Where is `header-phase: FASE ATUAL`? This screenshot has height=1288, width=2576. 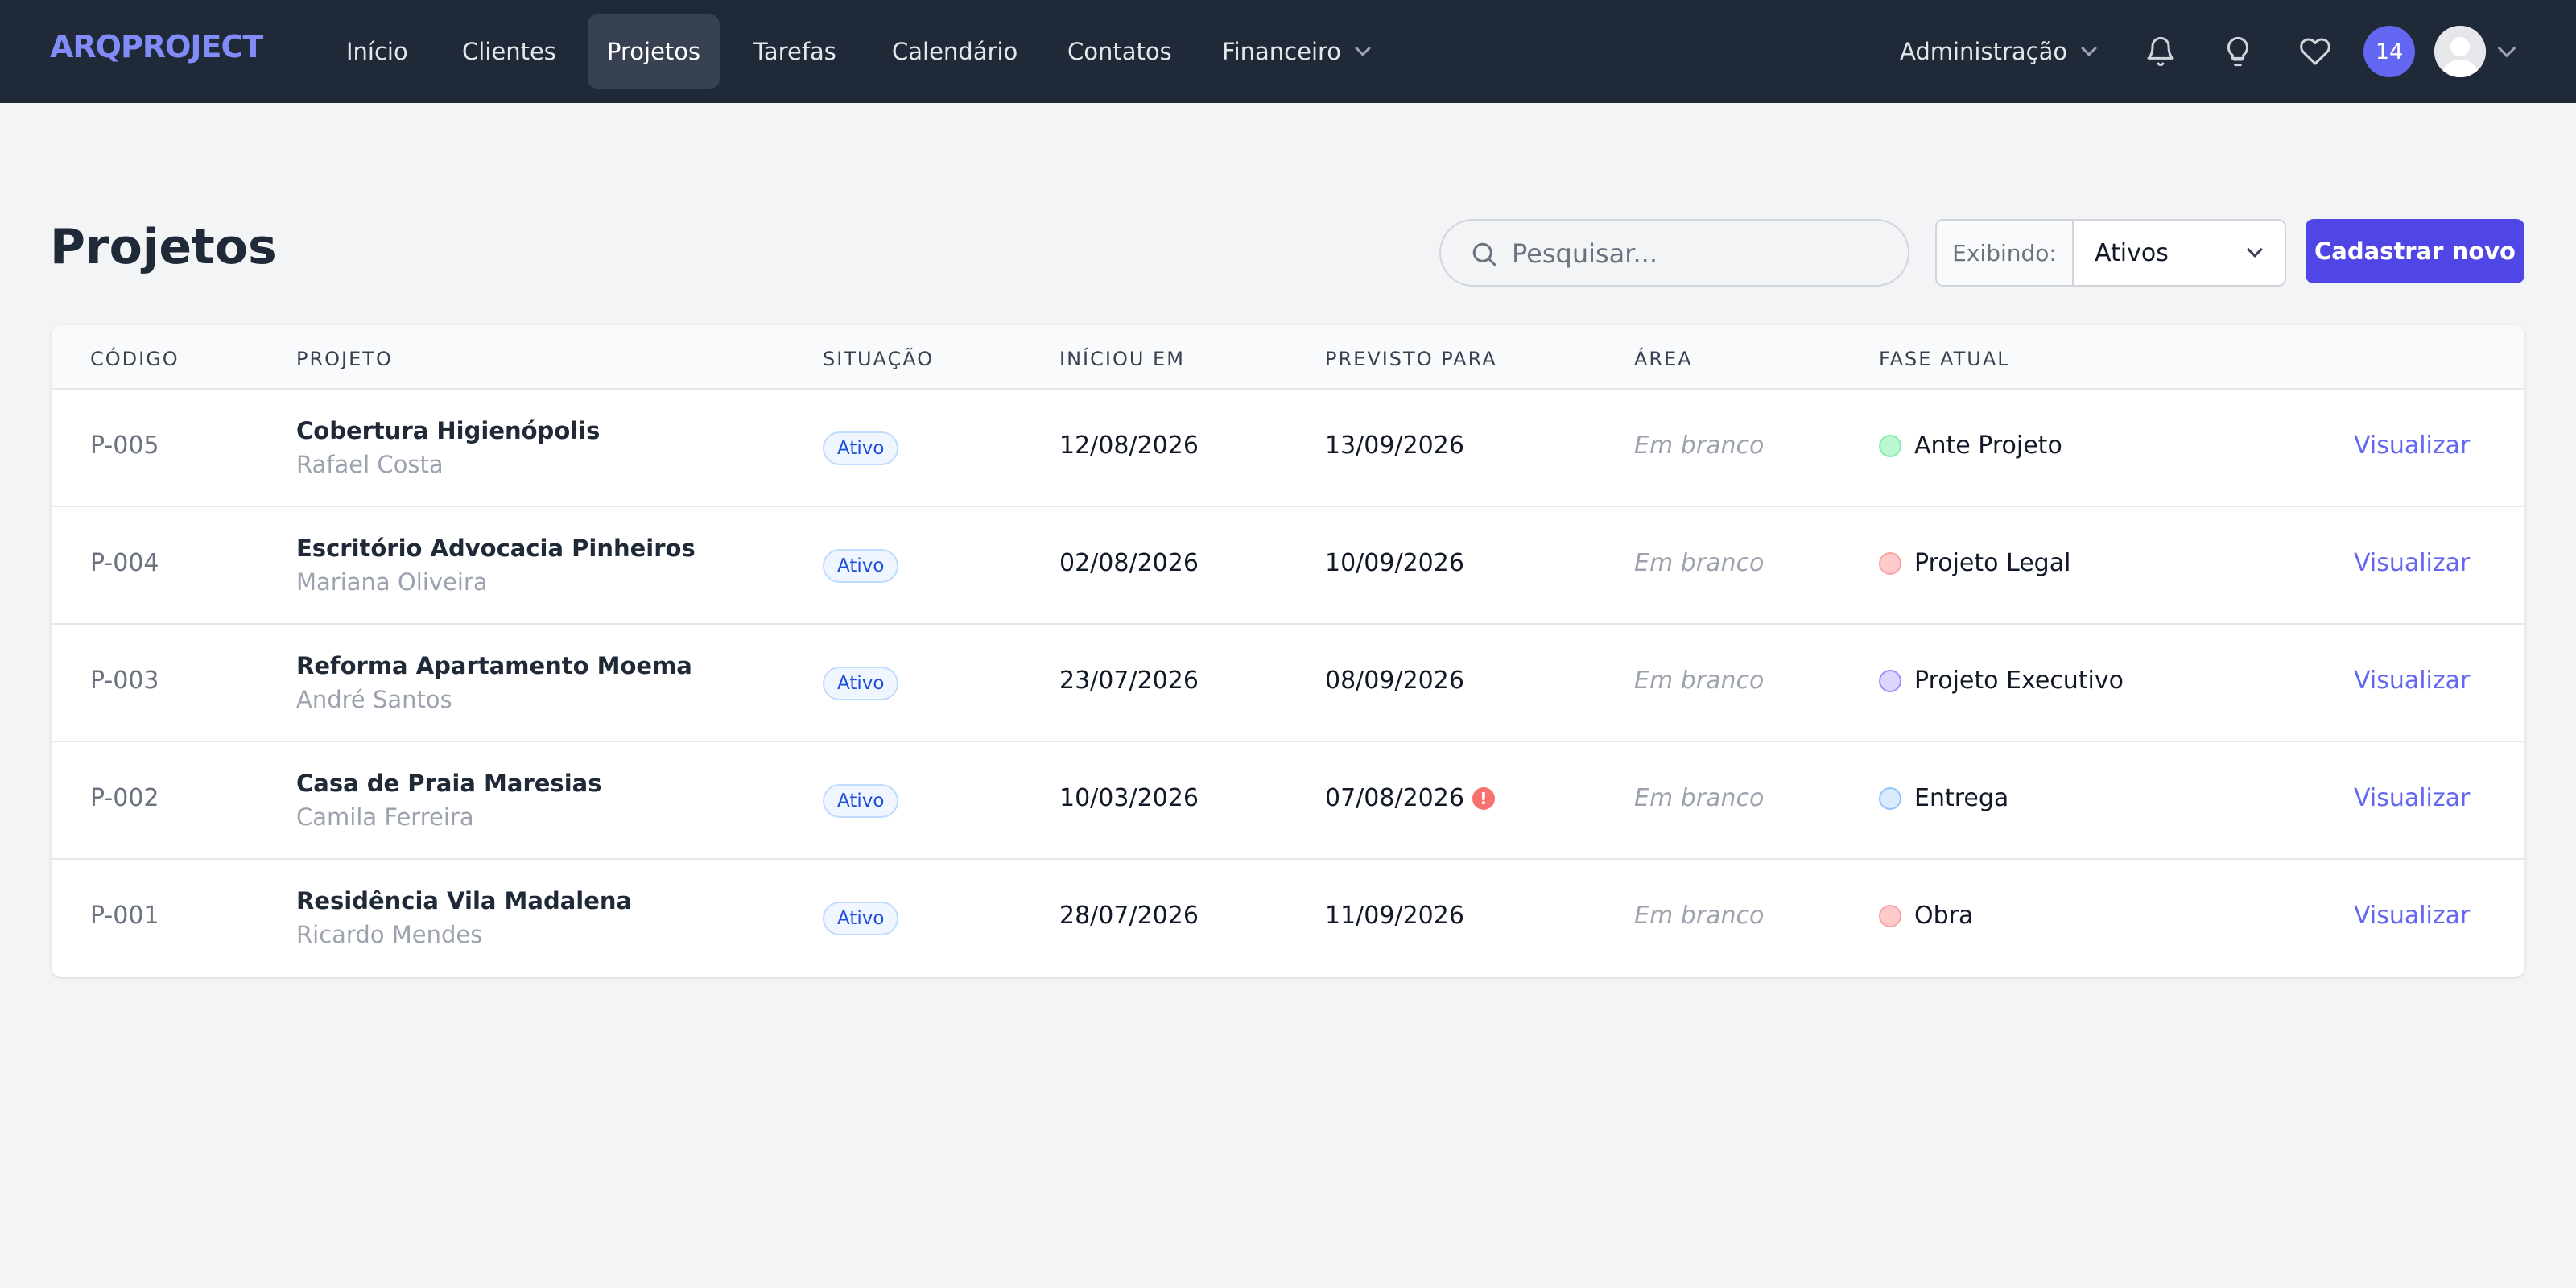
header-phase: FASE ATUAL is located at coordinates (1944, 359).